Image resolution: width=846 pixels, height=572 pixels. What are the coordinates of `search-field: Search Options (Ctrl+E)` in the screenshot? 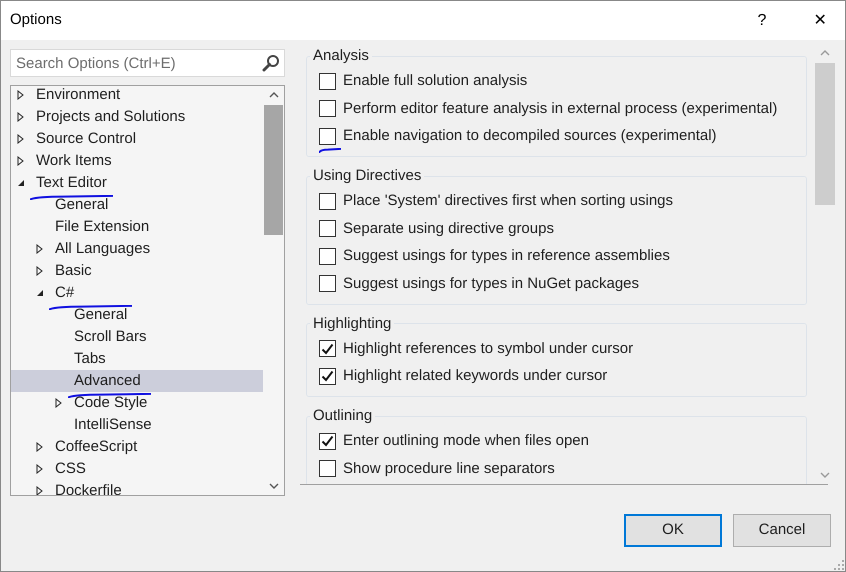 It's located at (147, 63).